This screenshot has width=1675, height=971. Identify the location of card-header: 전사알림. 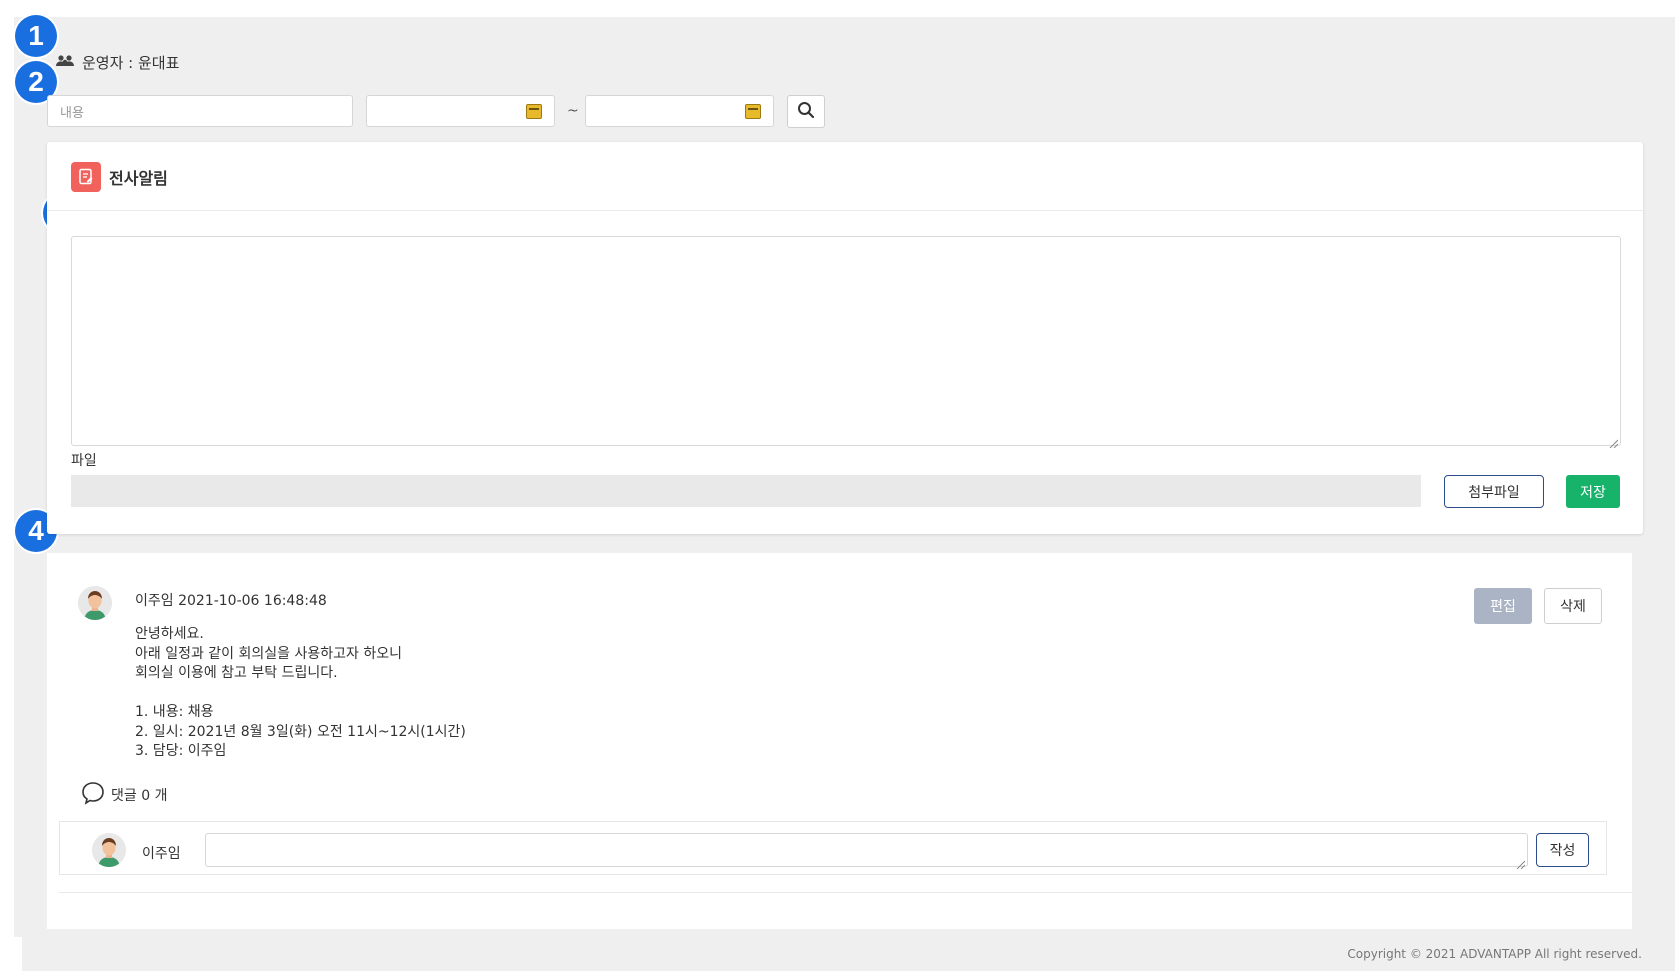
(119, 177).